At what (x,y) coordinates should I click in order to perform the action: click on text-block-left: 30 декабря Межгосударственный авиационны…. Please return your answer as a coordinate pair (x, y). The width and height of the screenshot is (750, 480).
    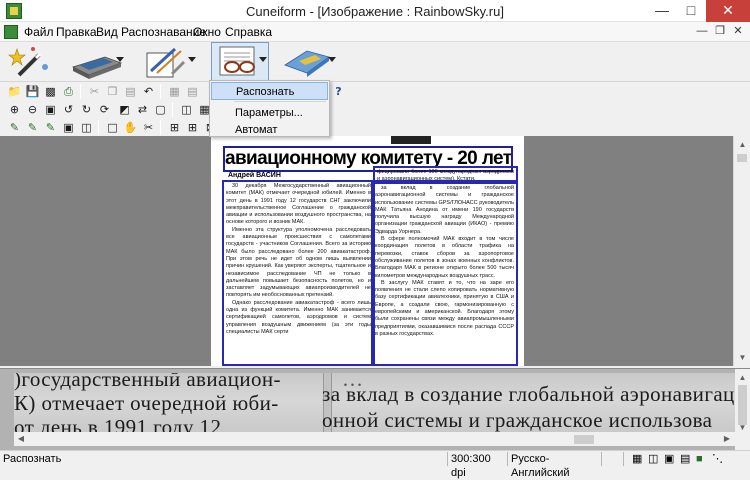
    Looking at the image, I should click on (298, 273).